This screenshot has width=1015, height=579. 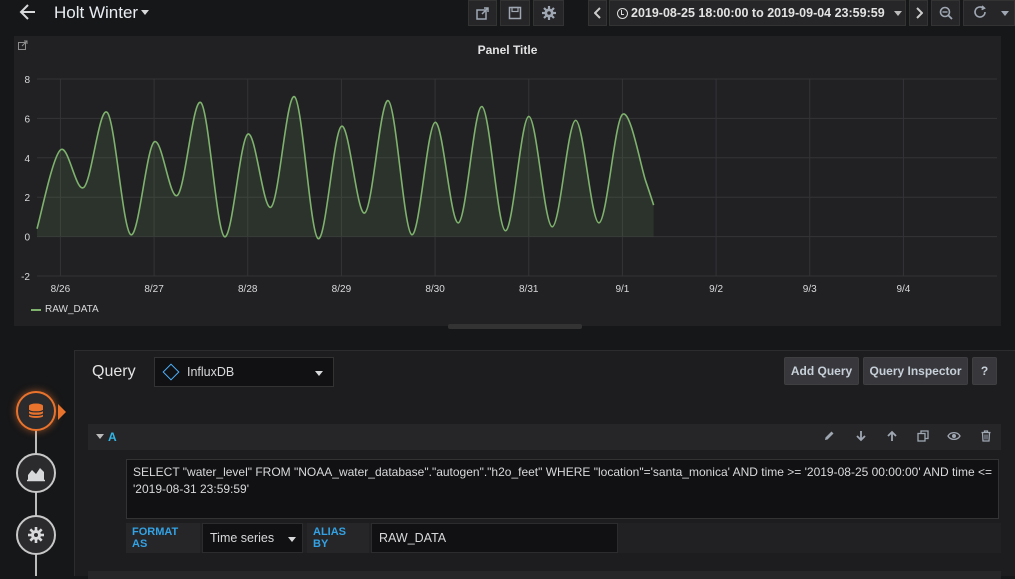 I want to click on refresh-picker, so click(x=989, y=13).